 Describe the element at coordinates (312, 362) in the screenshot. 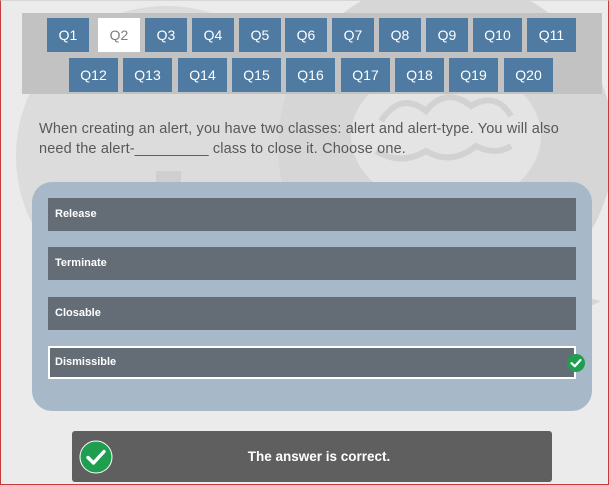

I see `option-dismissible: Dismissible` at that location.